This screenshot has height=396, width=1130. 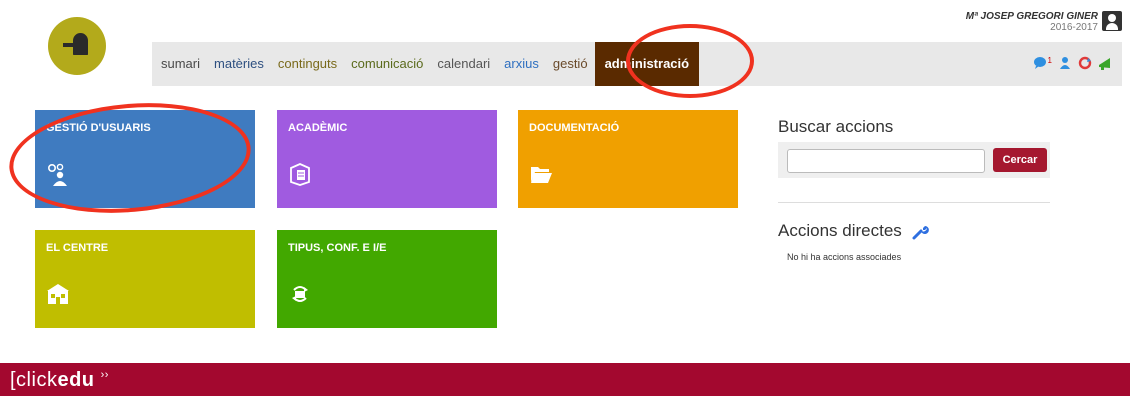 What do you see at coordinates (387, 64) in the screenshot?
I see `nav-item-comunicacio: comunicació` at bounding box center [387, 64].